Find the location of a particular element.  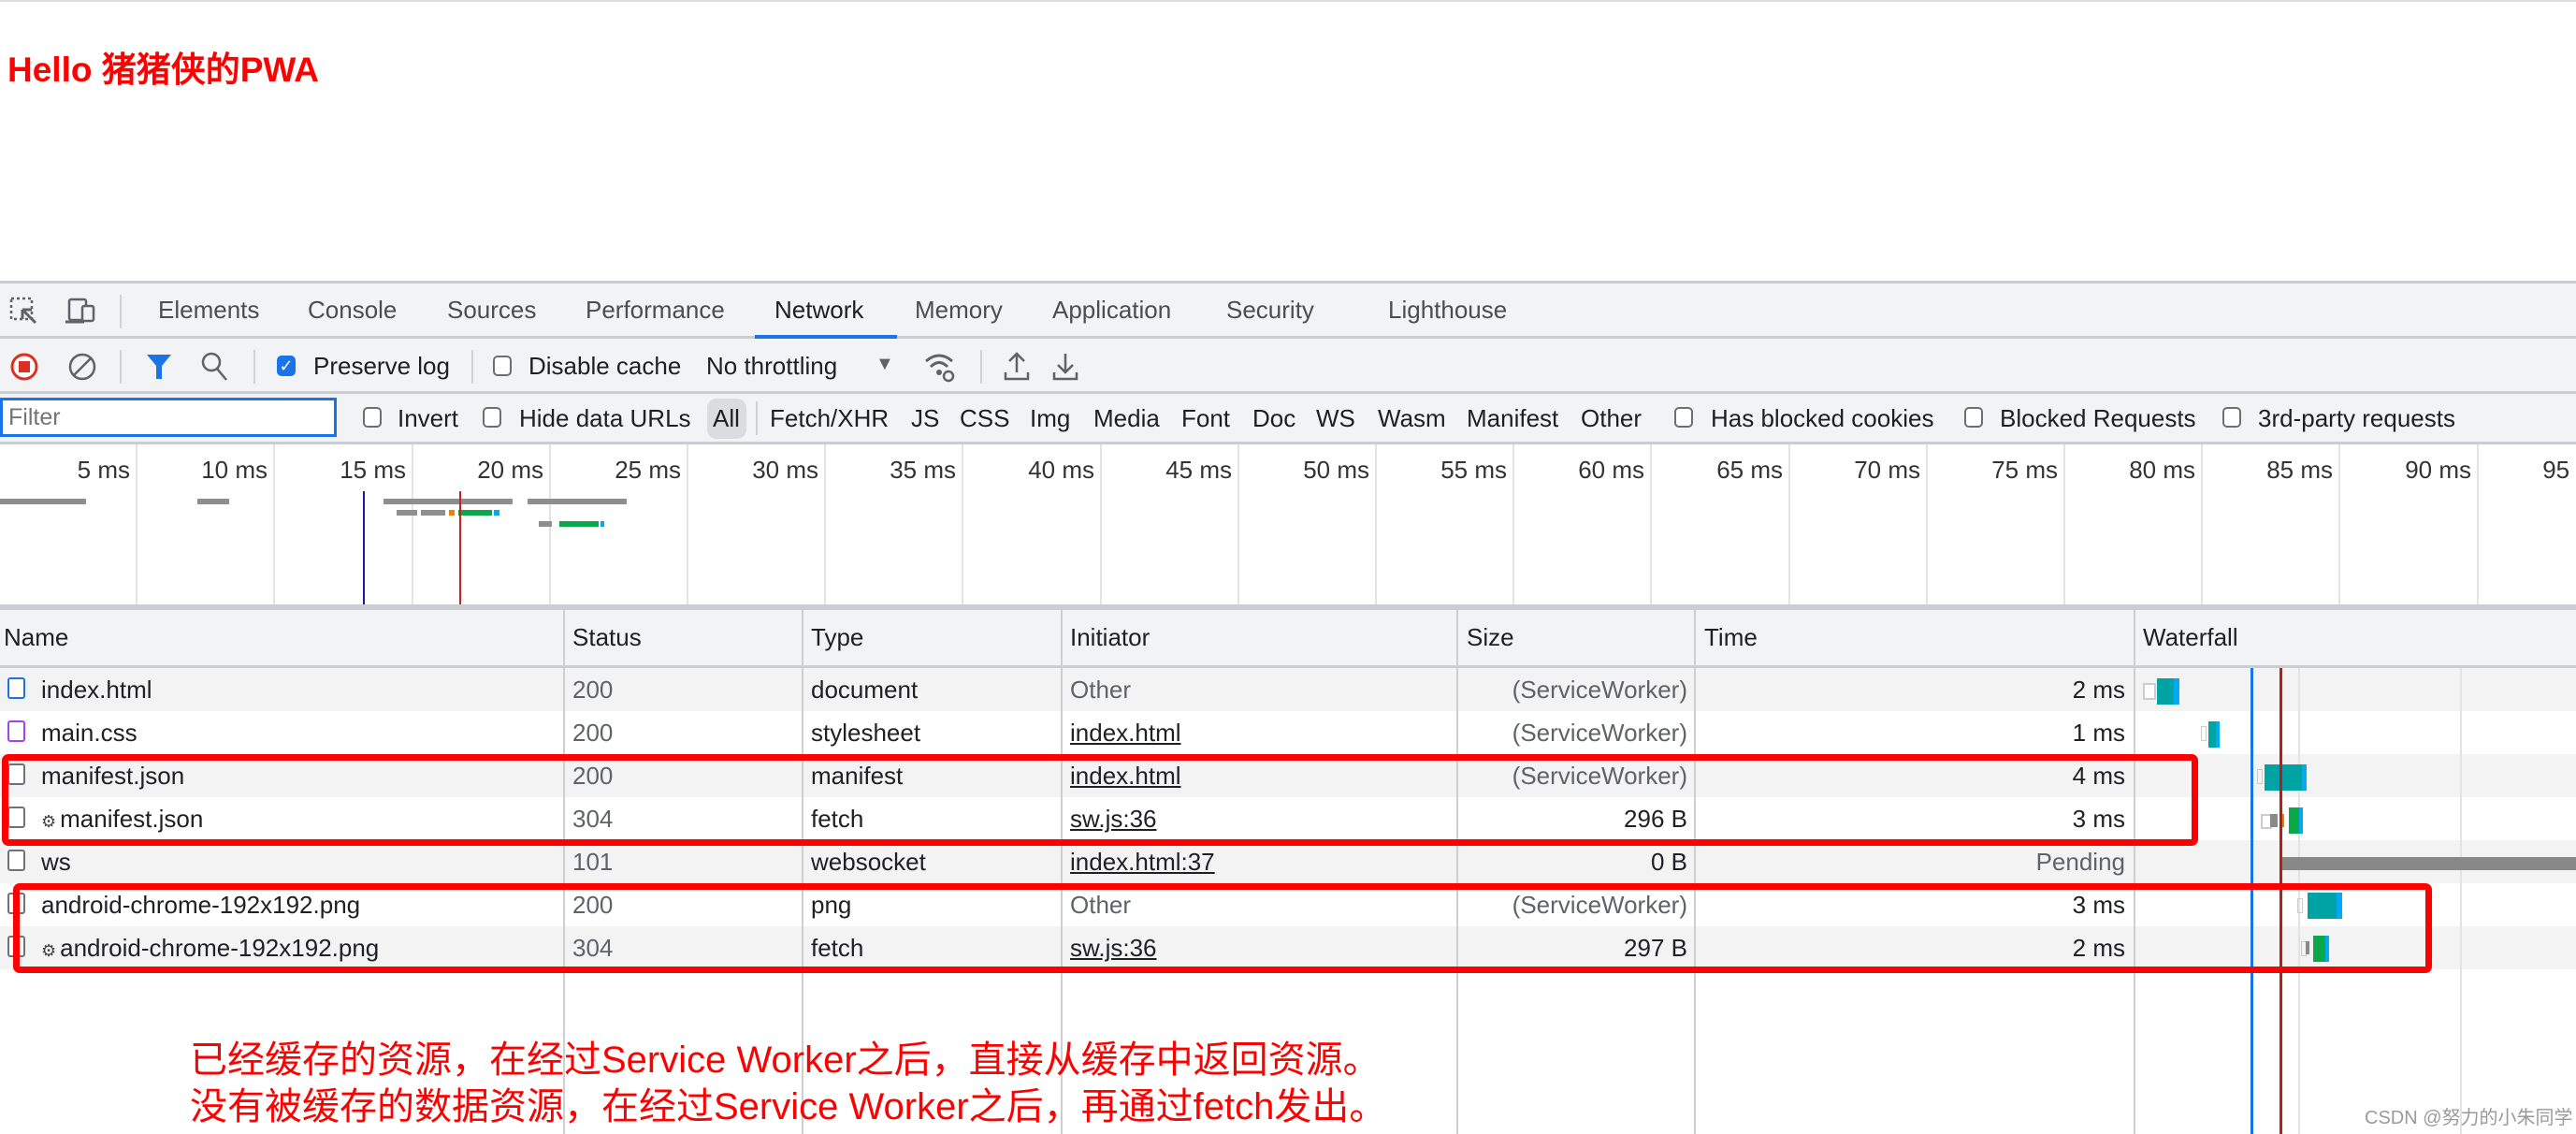

filter-icon is located at coordinates (159, 367).